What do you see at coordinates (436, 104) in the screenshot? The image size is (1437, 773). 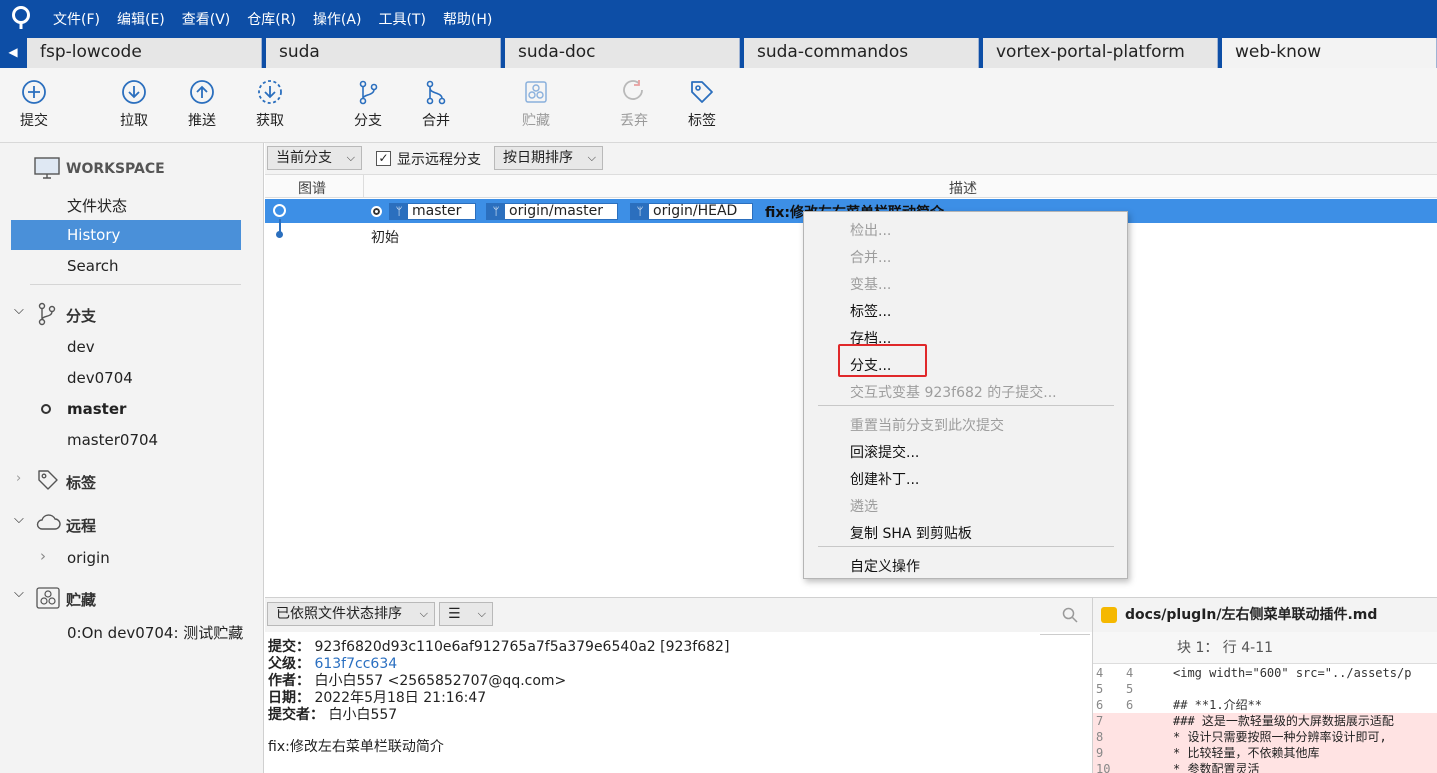 I see `merge-button: 合并` at bounding box center [436, 104].